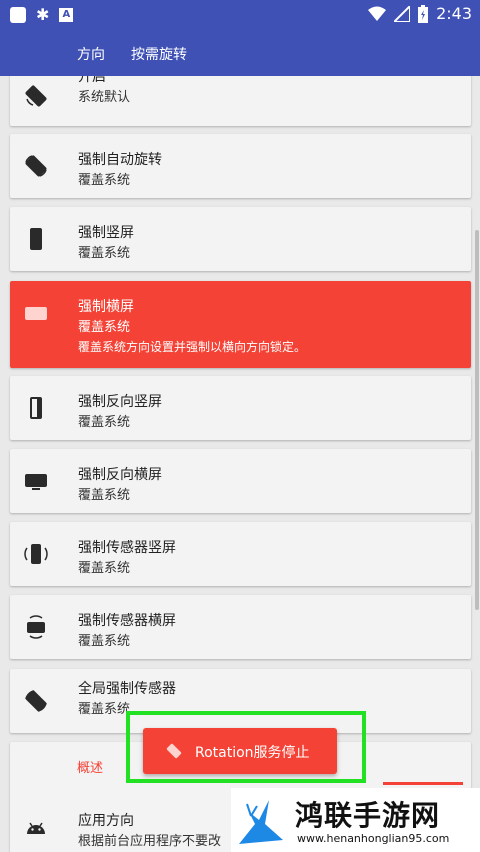  I want to click on watermark: 鸿联手游网 www.henanhonglian95.com, so click(355, 820).